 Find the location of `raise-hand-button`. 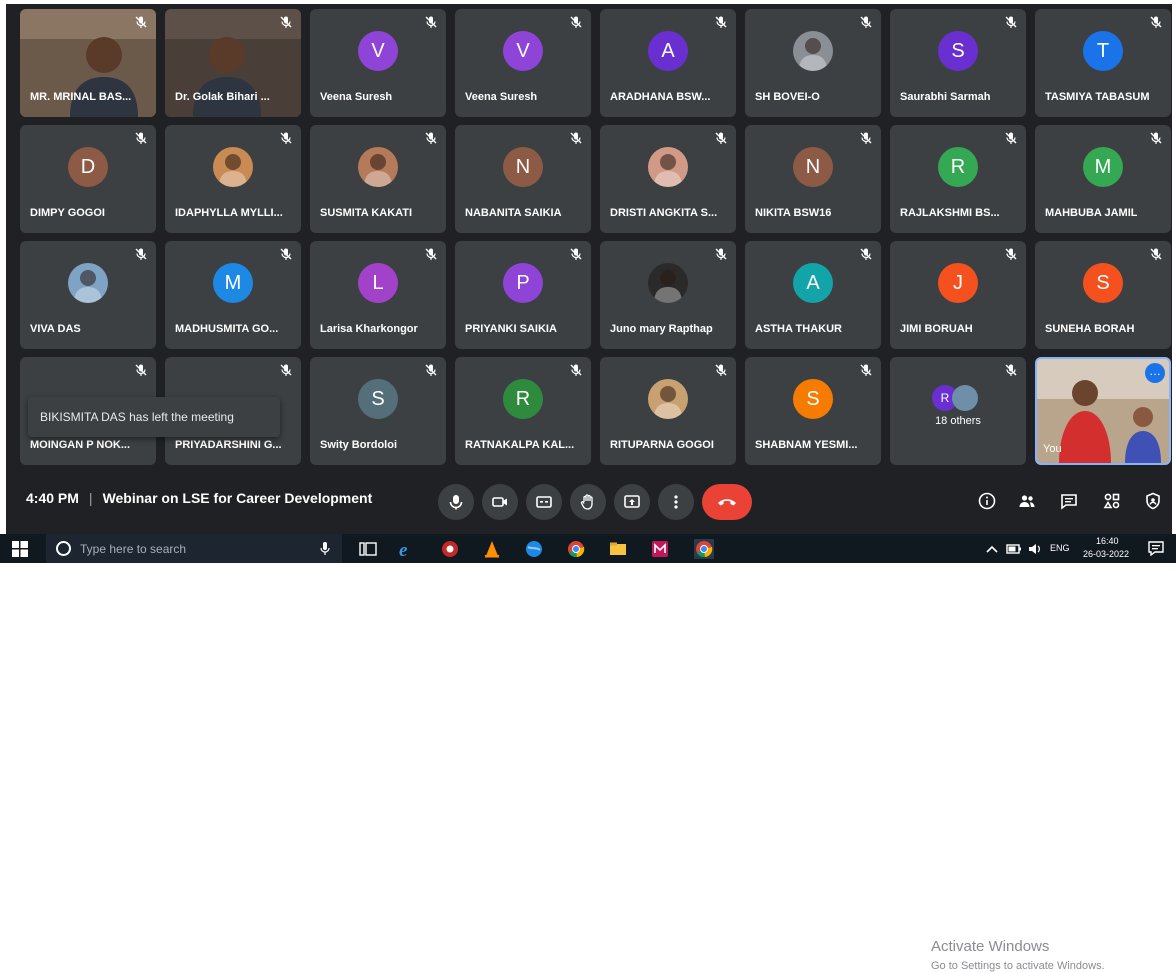

raise-hand-button is located at coordinates (588, 502).